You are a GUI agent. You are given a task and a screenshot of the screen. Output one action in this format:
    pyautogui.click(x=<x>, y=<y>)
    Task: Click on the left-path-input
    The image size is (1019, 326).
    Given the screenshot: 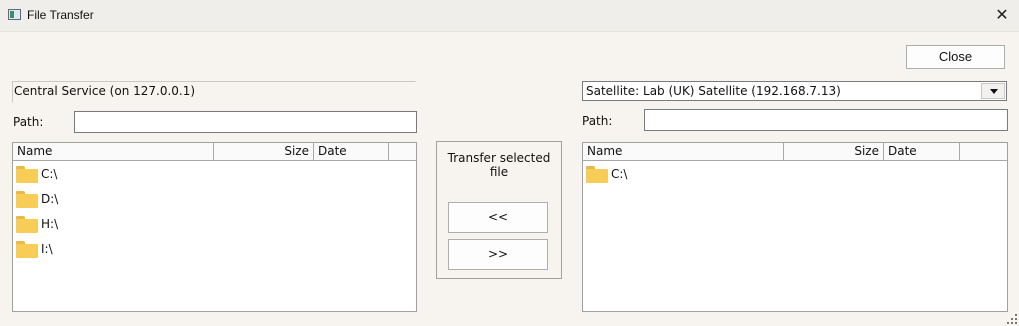 What is the action you would take?
    pyautogui.click(x=245, y=122)
    